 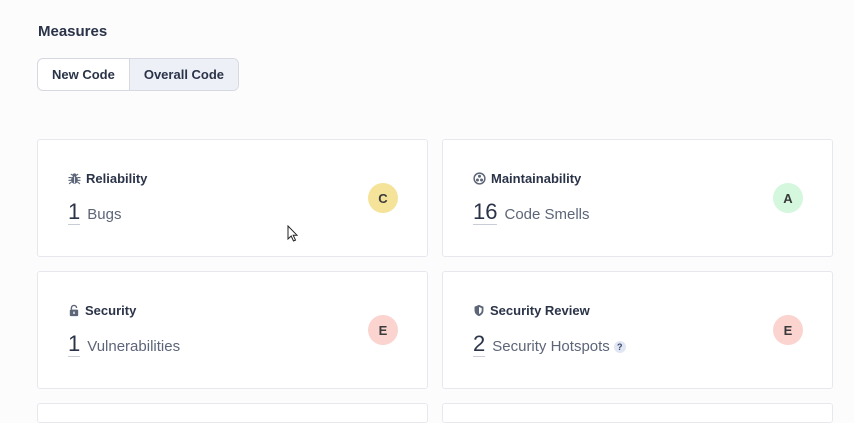 I want to click on help-icon: ?, so click(x=619, y=347).